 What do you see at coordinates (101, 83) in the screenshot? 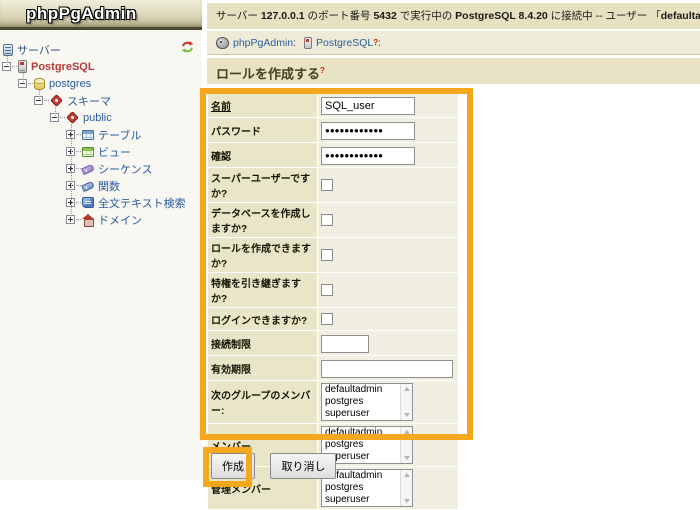
I see `tree-item-postgres: postgres` at bounding box center [101, 83].